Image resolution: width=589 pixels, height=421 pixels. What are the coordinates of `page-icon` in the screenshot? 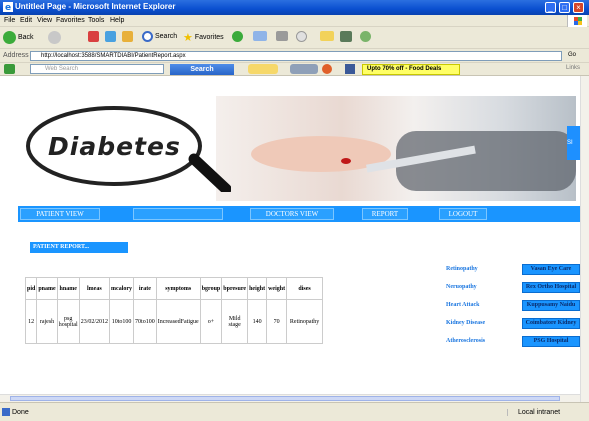 It's located at (6, 412).